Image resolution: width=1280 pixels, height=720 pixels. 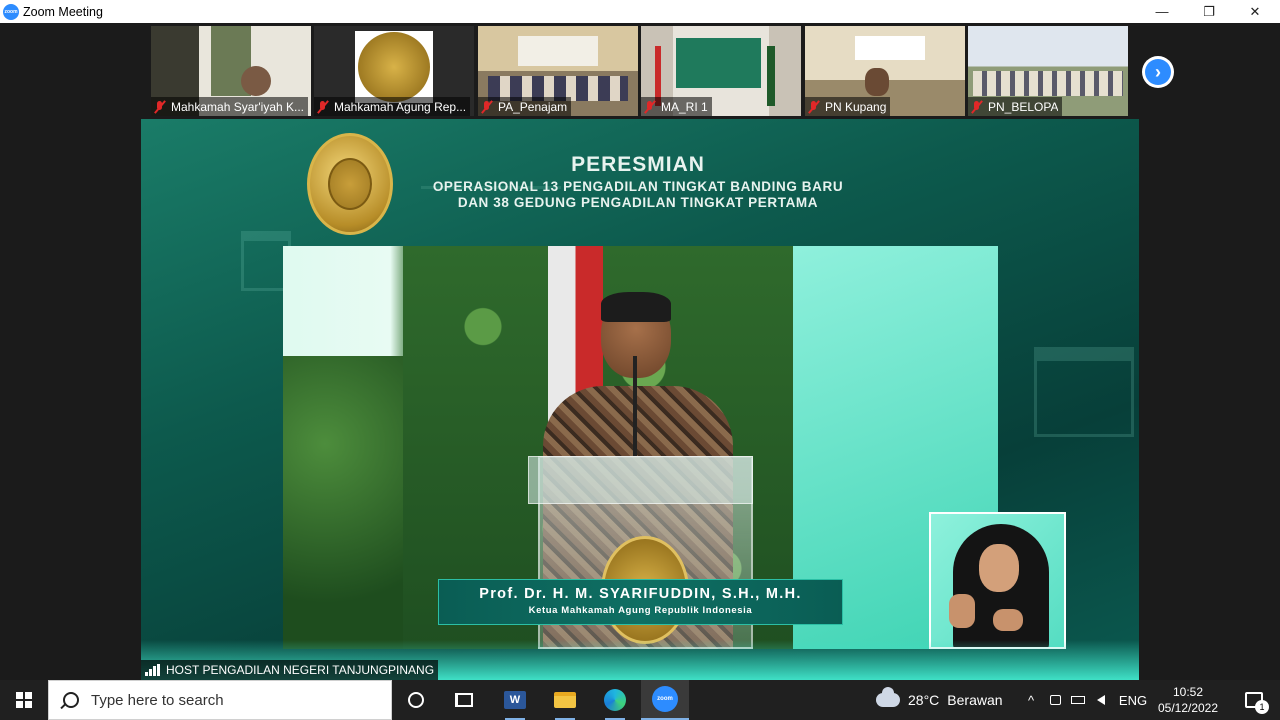 I want to click on participant-label: PN Kupang, so click(x=848, y=106).